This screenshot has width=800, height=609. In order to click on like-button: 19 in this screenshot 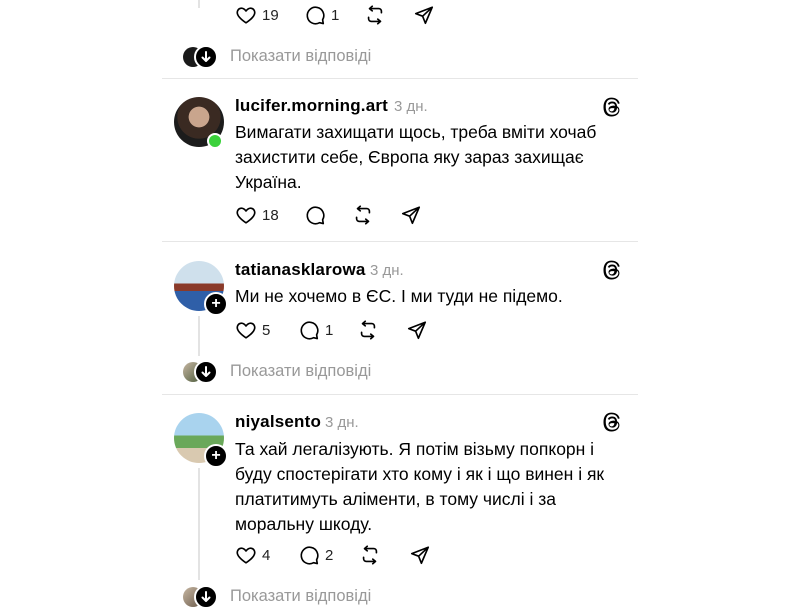, I will do `click(257, 15)`.